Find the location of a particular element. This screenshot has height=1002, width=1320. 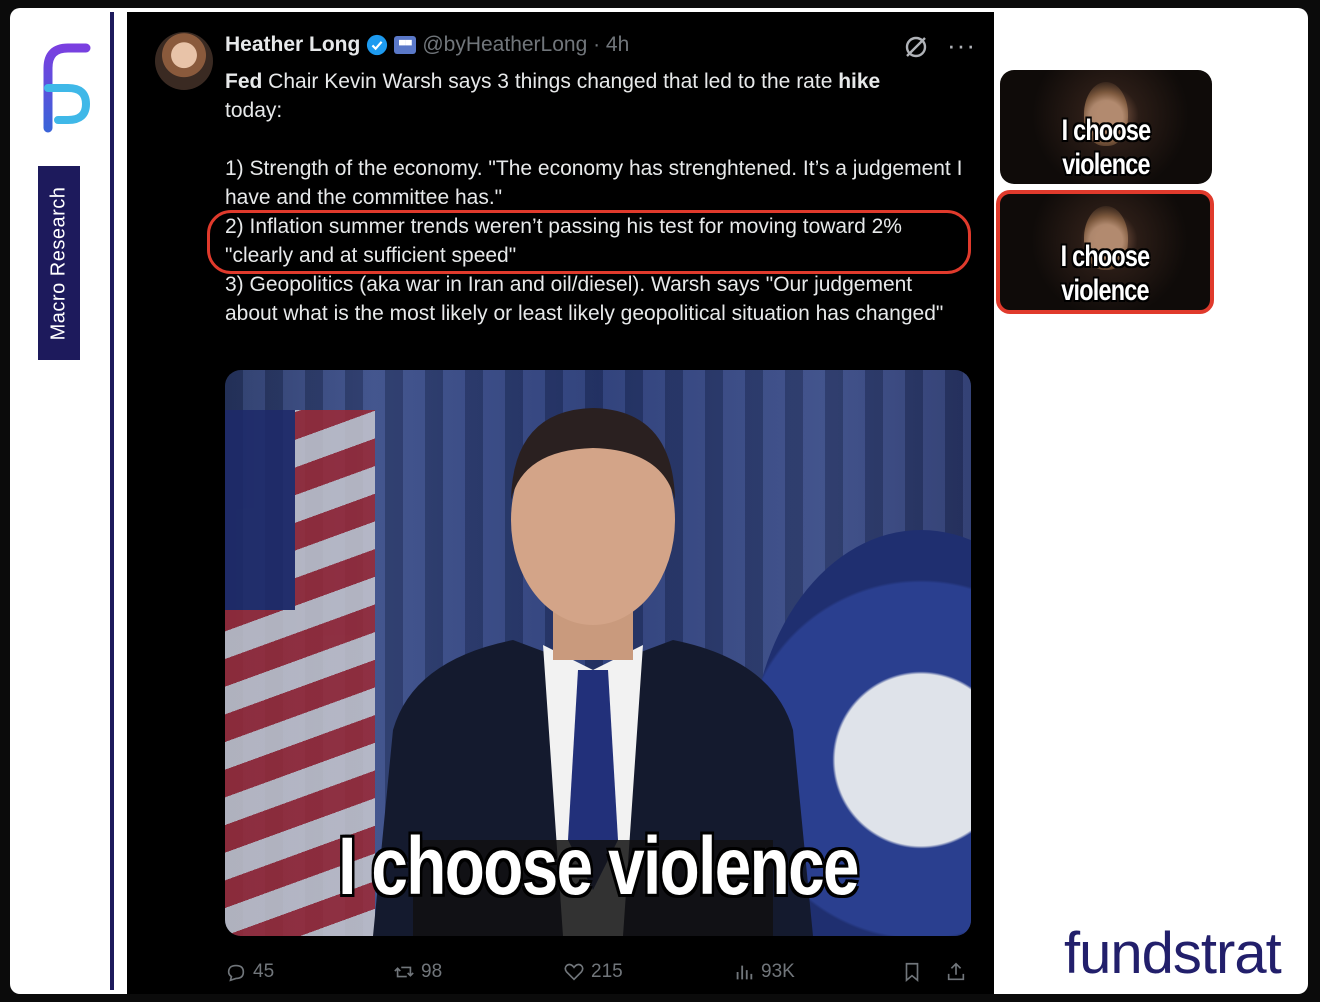

like-button: 215 is located at coordinates (593, 972).